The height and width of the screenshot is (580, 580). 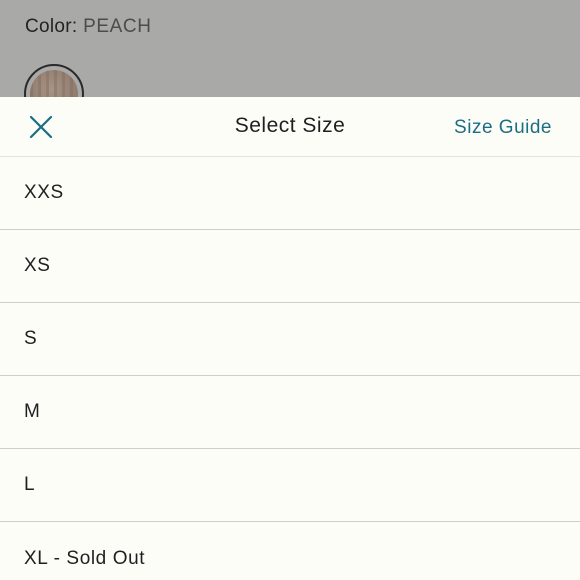 I want to click on size-option-xs: XS, so click(x=290, y=266).